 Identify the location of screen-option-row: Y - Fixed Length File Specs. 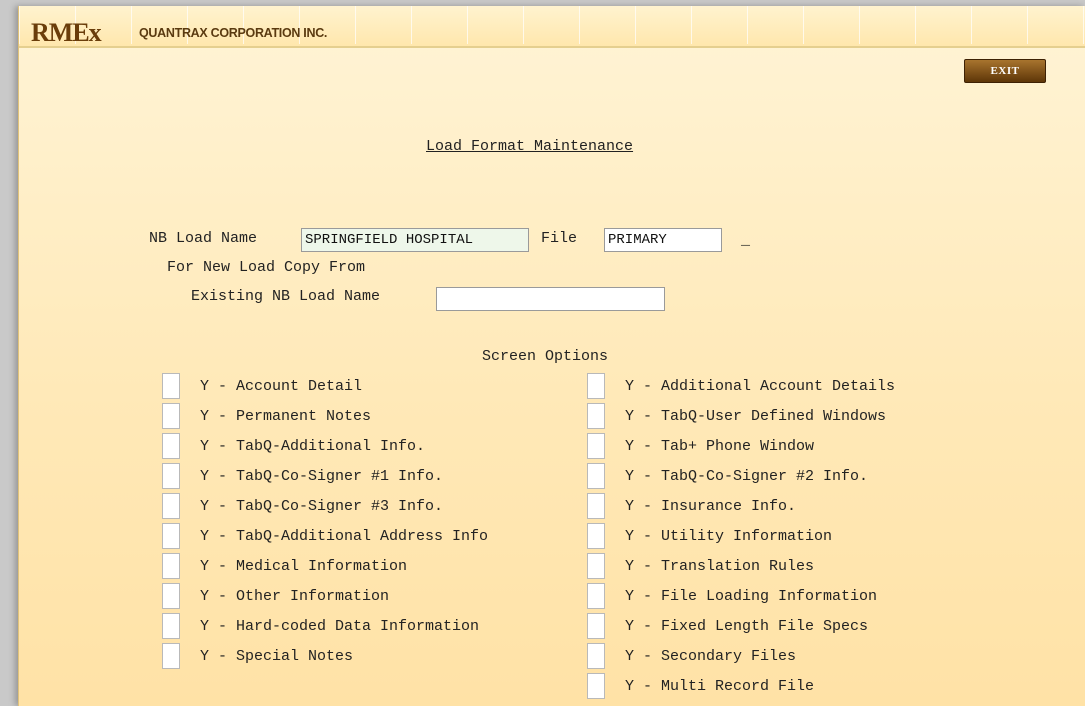
(727, 626).